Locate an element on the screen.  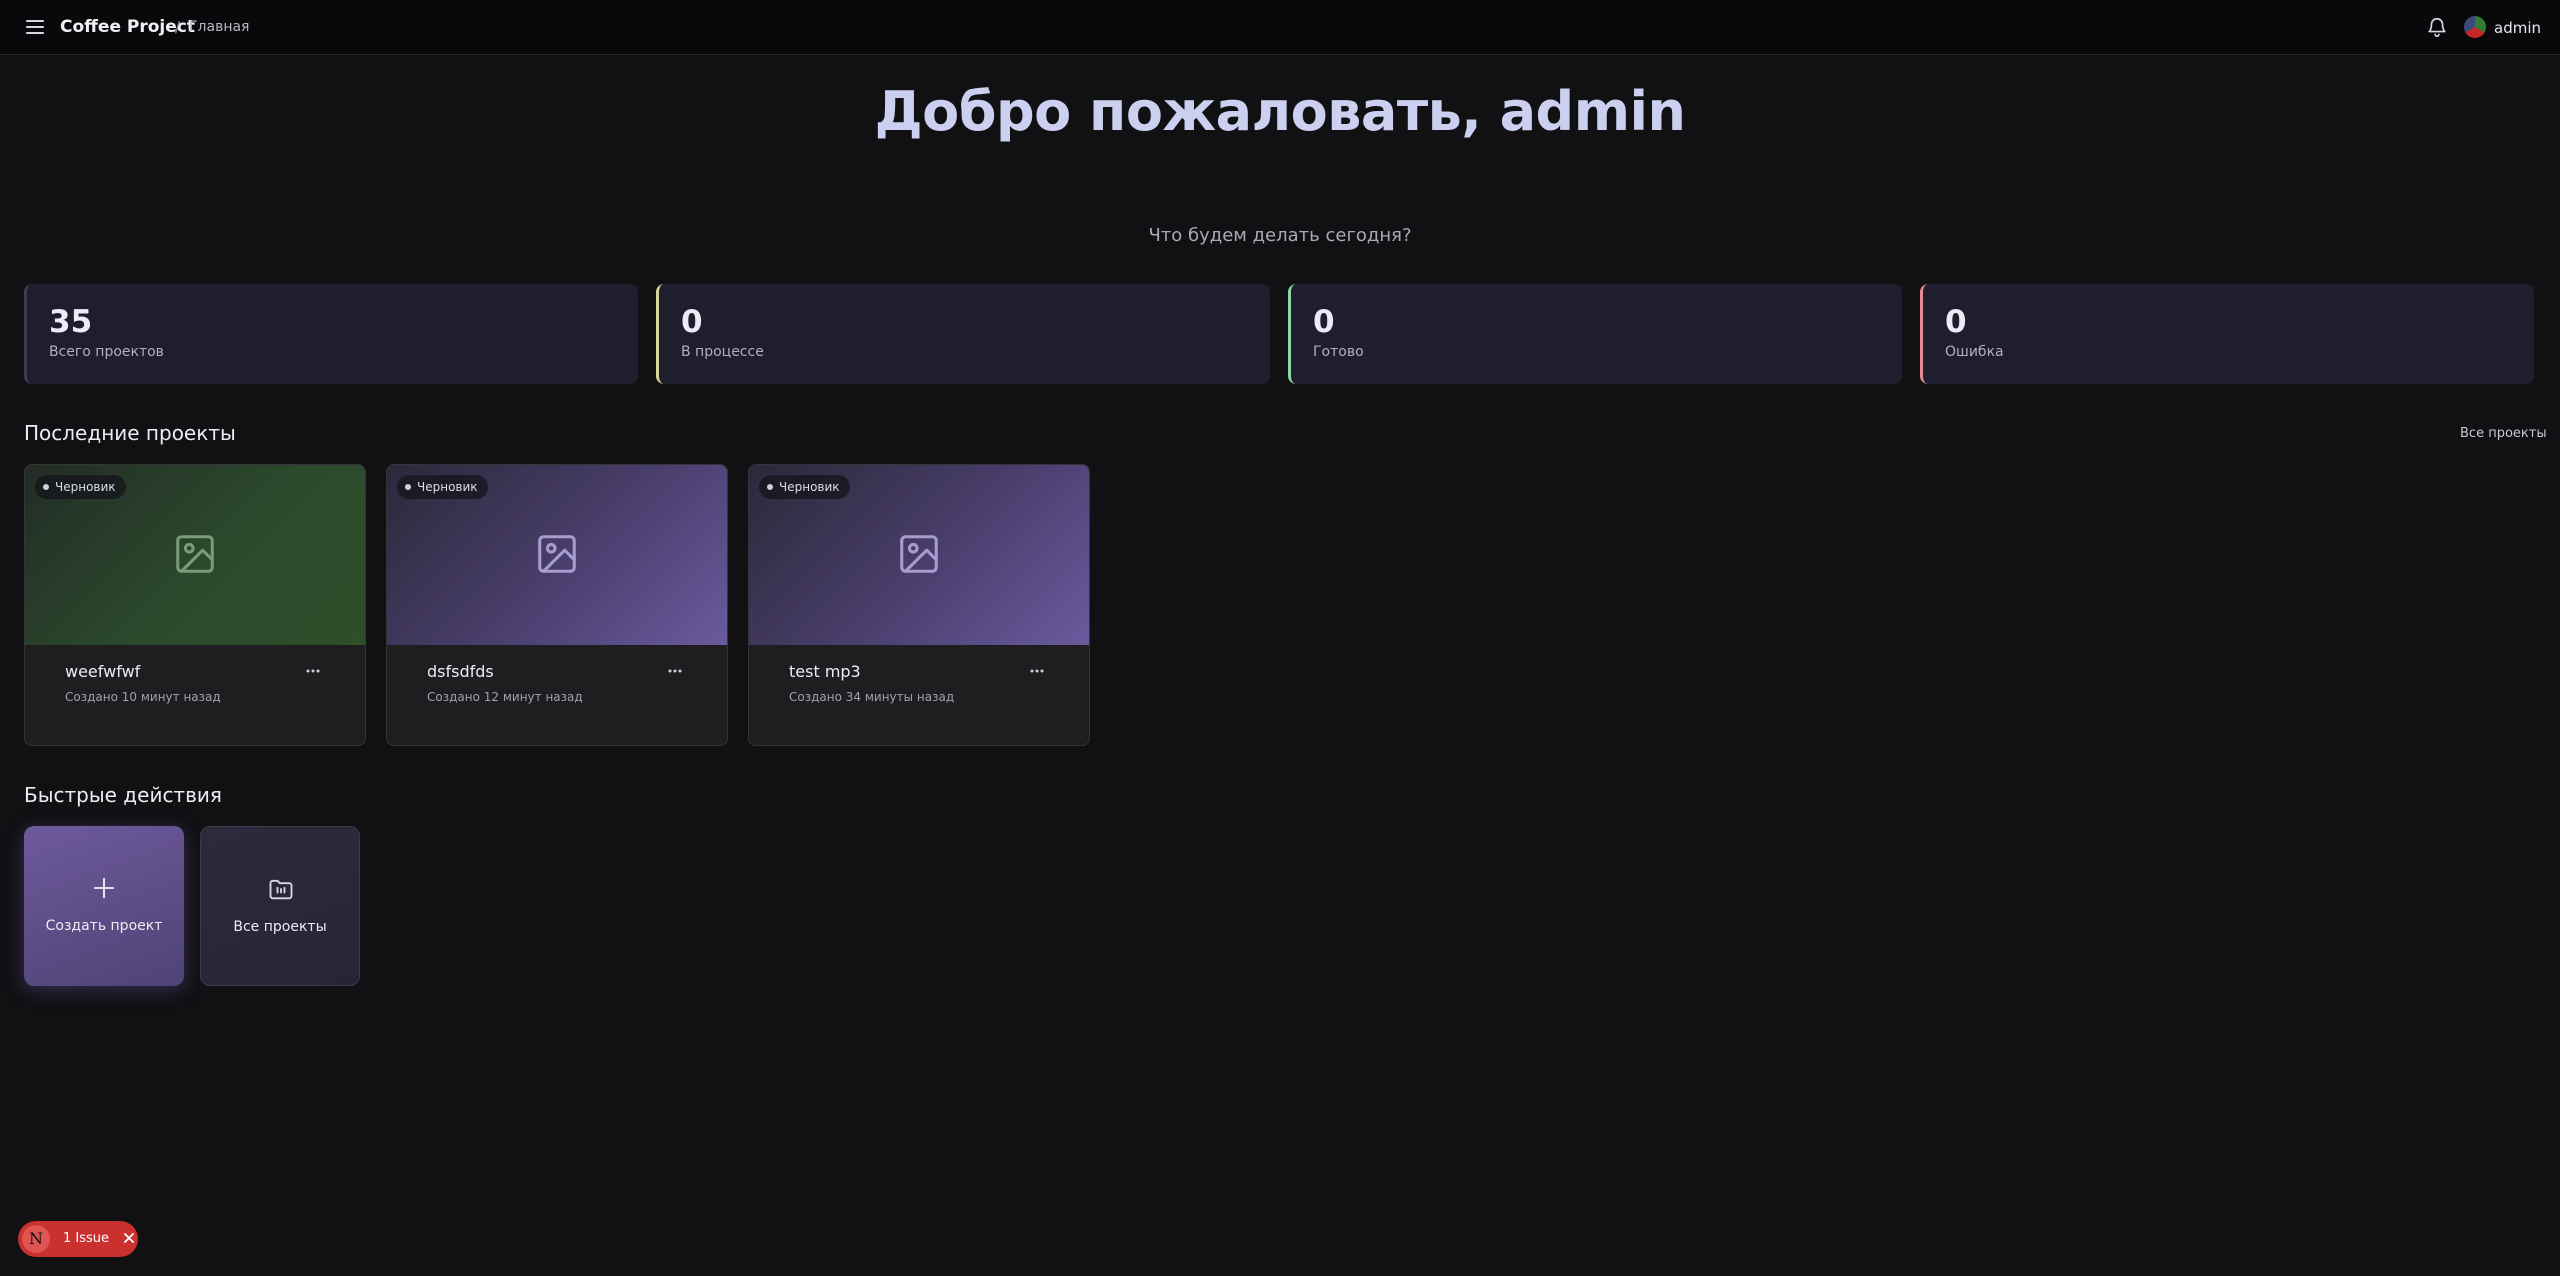
stat-label: Всего проектов is located at coordinates (106, 352).